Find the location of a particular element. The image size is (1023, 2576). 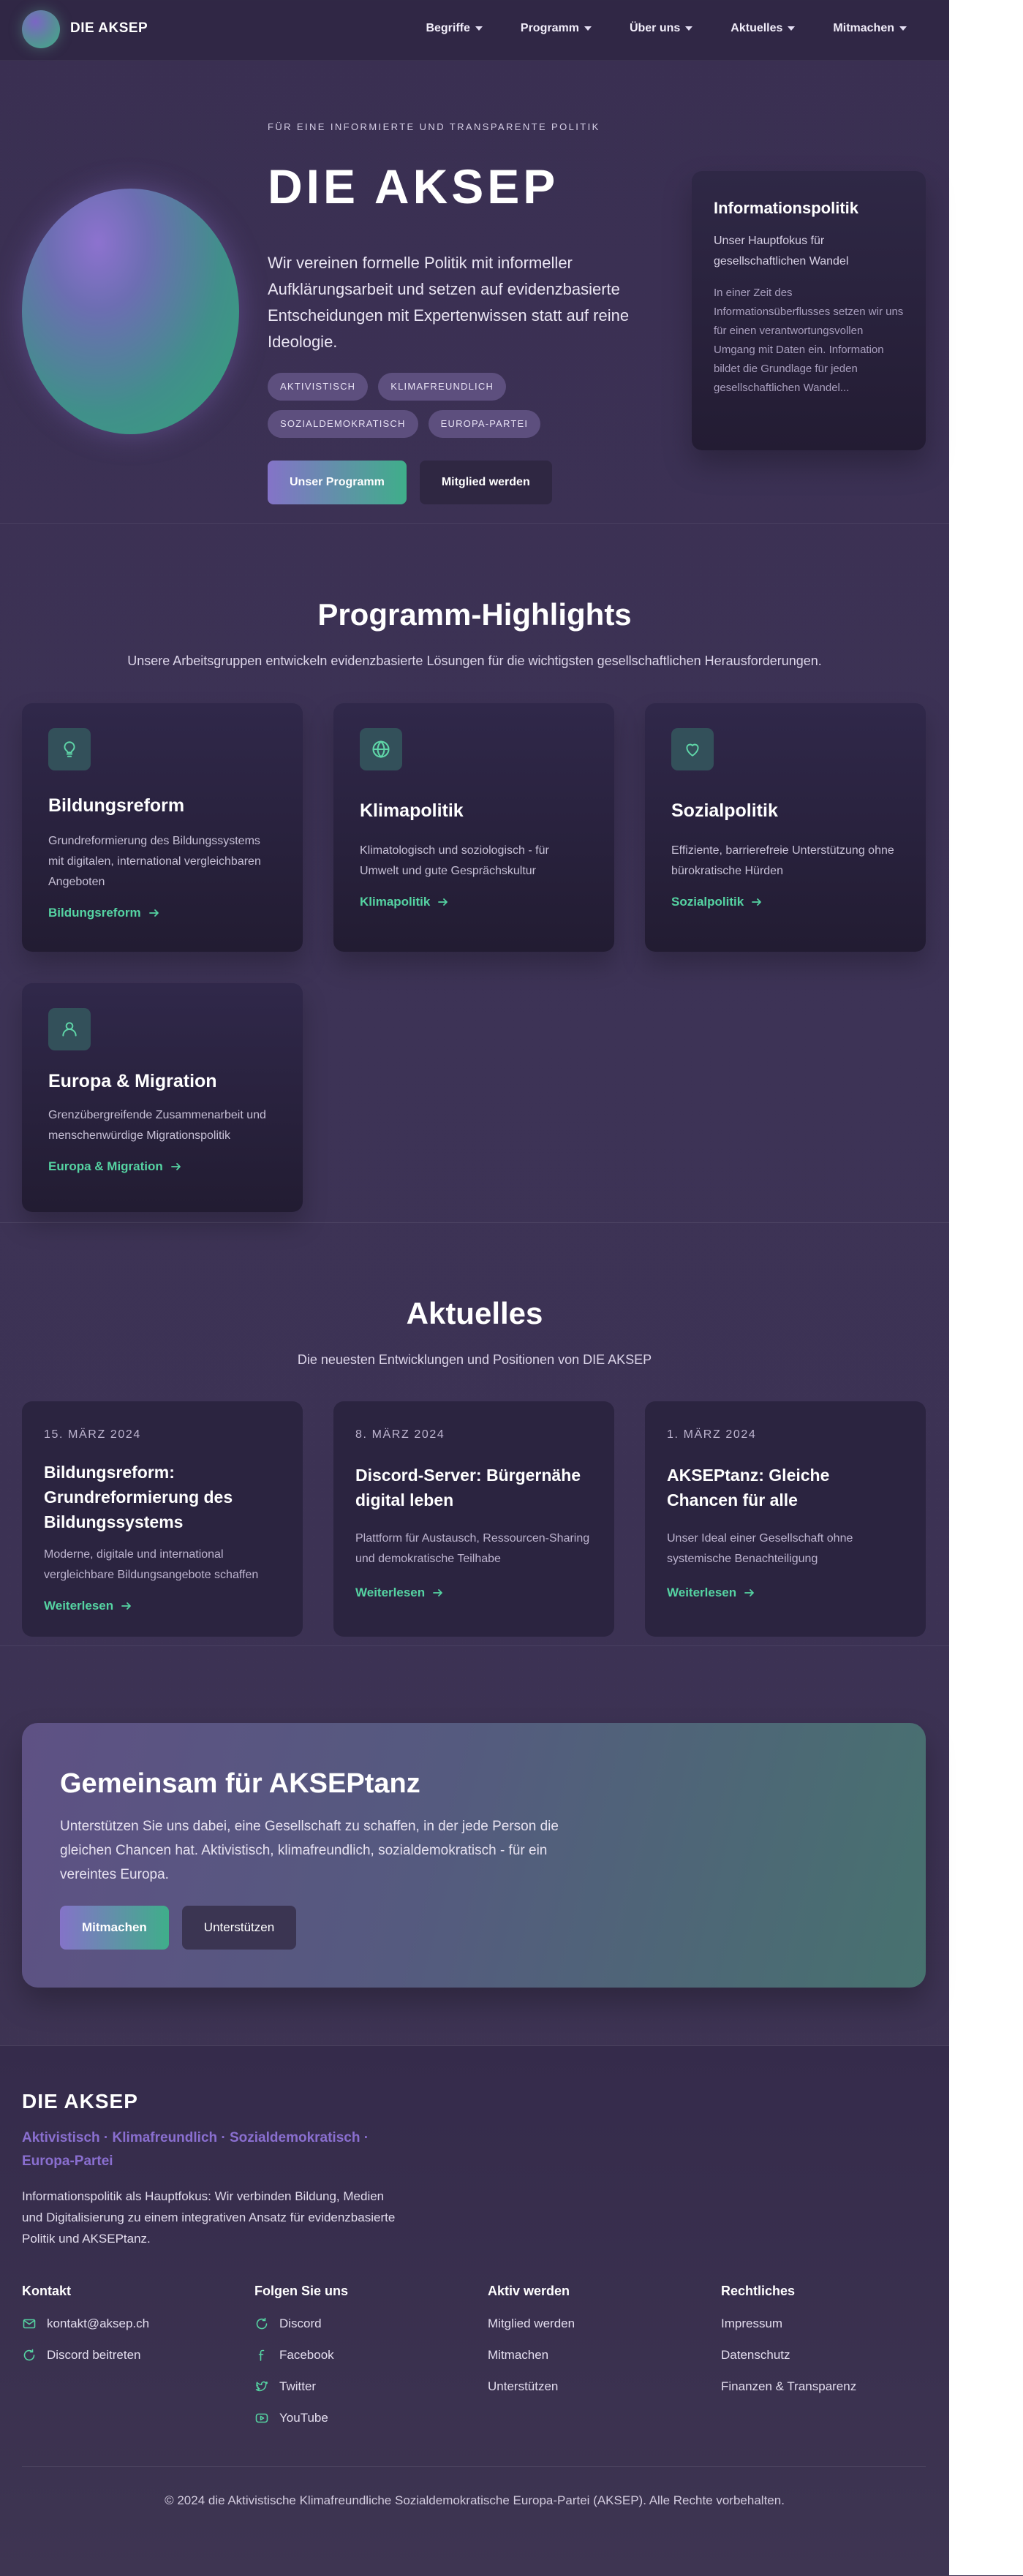

footer-link-unterstuetzen: Unterstützen is located at coordinates (531, 2386).